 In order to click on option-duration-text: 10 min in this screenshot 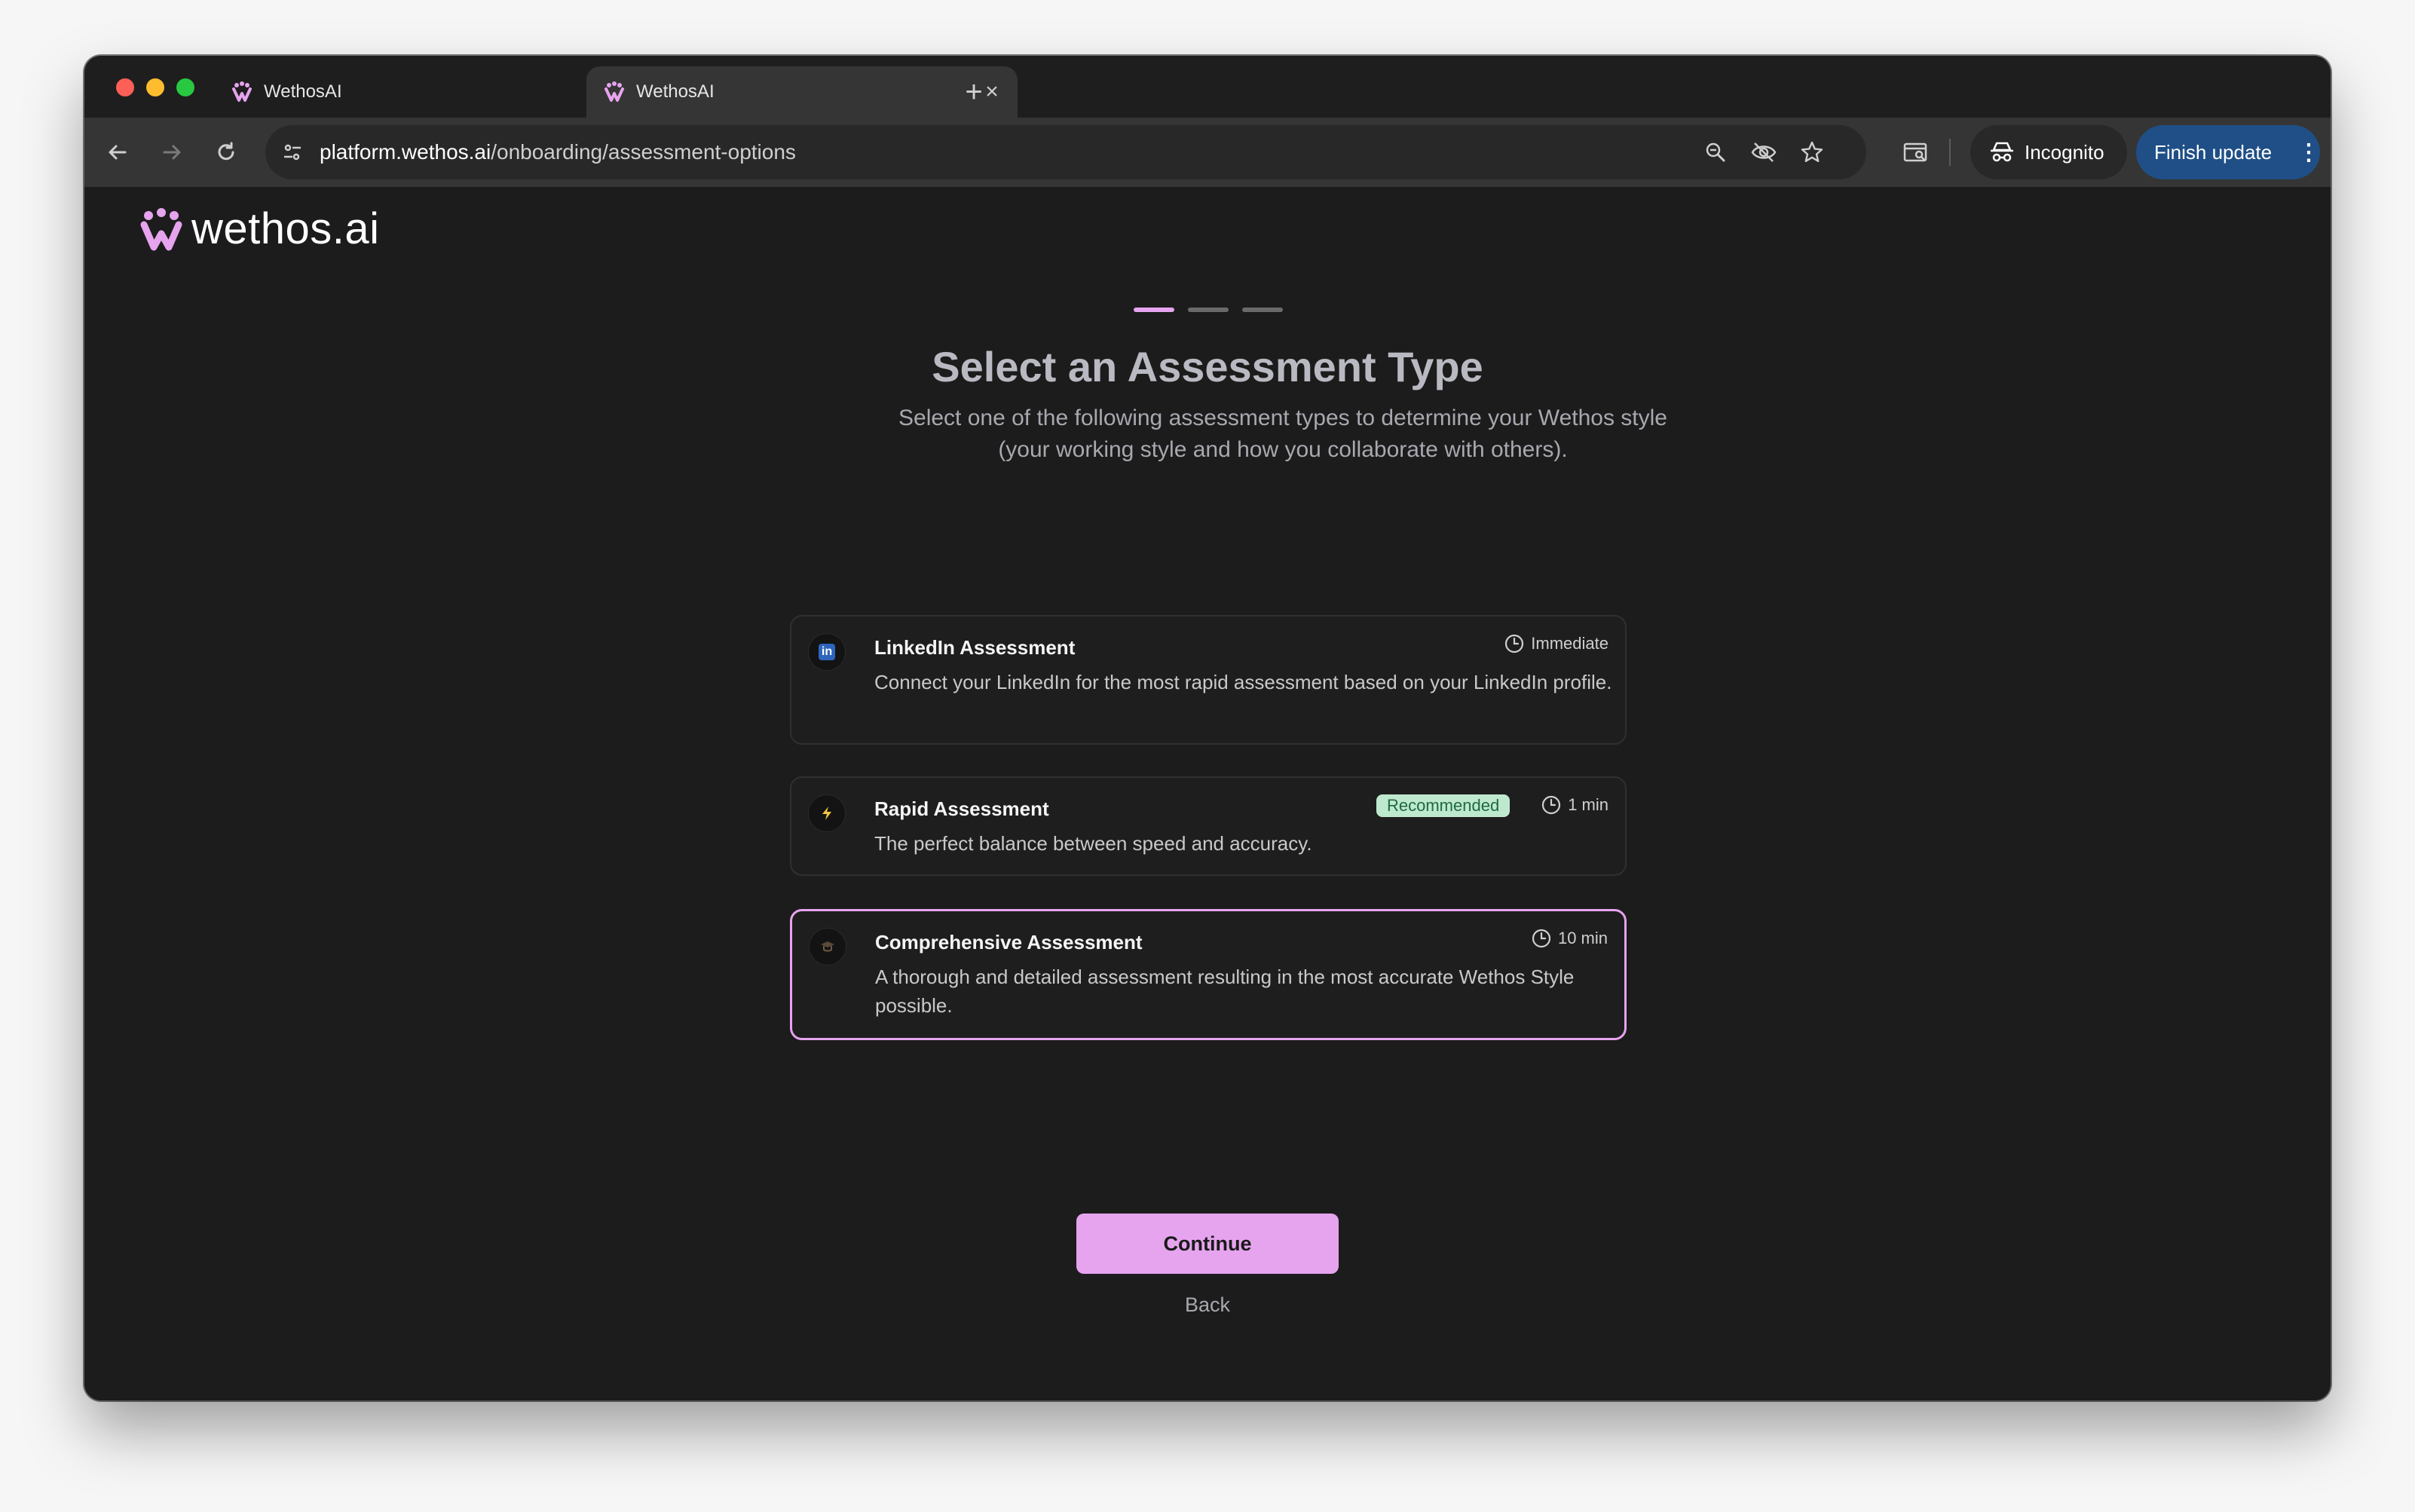, I will do `click(1582, 938)`.